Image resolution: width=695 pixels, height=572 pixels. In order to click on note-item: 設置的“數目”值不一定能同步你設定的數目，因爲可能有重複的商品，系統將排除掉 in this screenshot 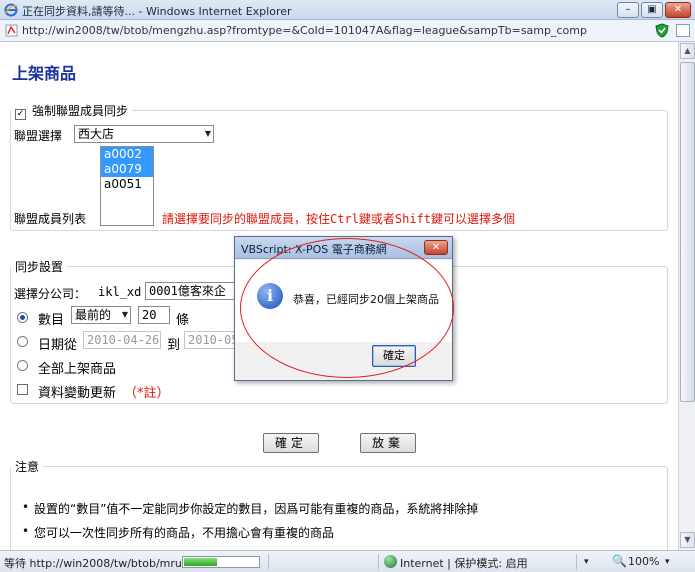, I will do `click(250, 508)`.